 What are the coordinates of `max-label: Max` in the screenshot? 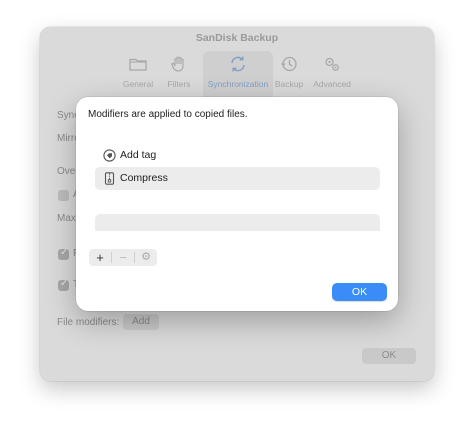 It's located at (66, 218).